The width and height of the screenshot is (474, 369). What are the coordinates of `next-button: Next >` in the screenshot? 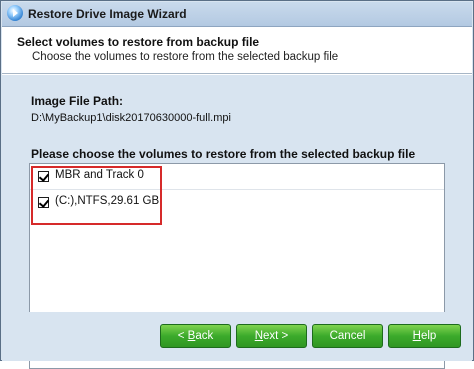 It's located at (271, 336).